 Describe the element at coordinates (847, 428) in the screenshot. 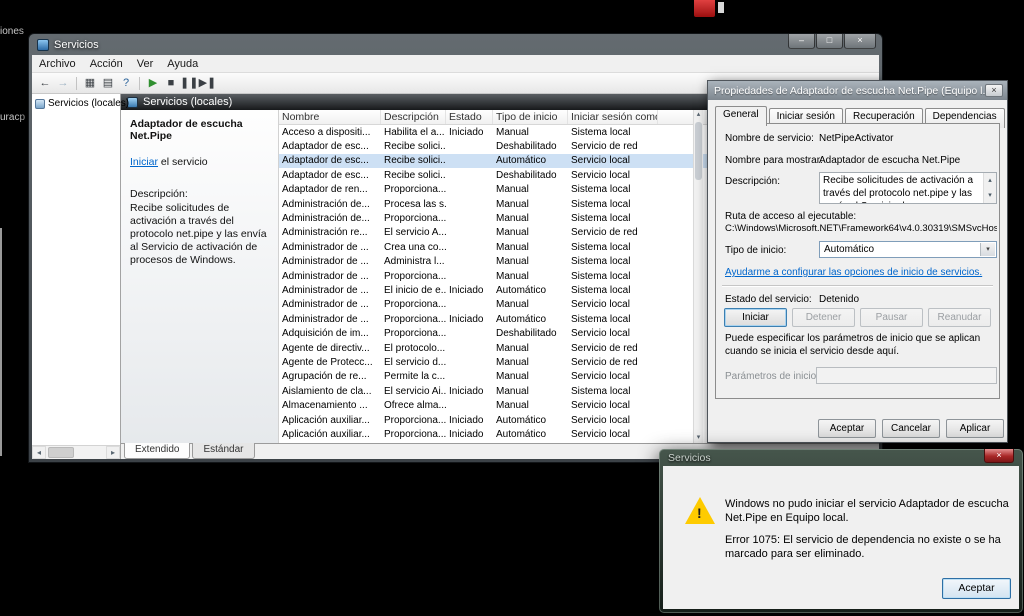

I see `accept-button: Aceptar` at that location.